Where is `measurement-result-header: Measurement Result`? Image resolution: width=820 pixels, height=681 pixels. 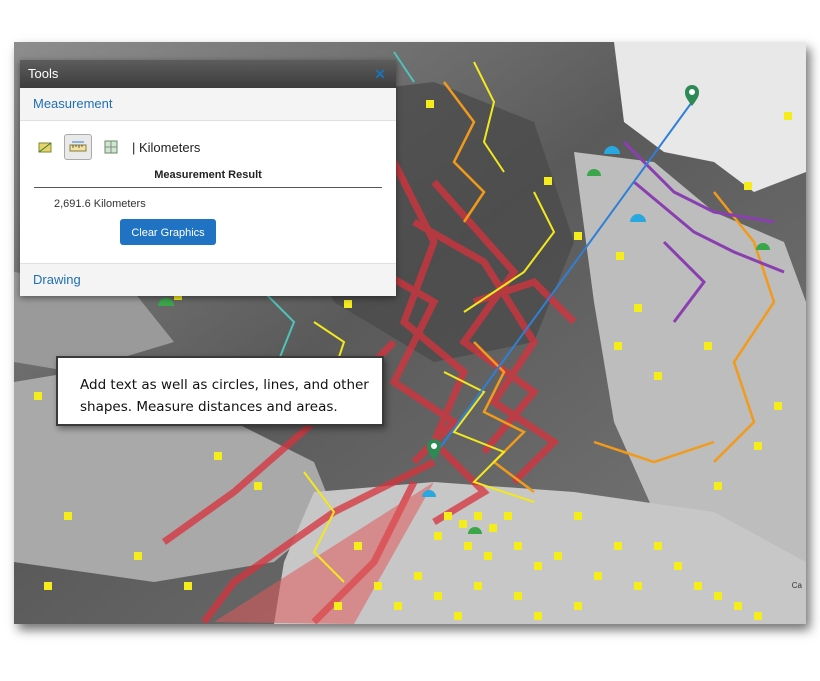
measurement-result-header: Measurement Result is located at coordinates (208, 178).